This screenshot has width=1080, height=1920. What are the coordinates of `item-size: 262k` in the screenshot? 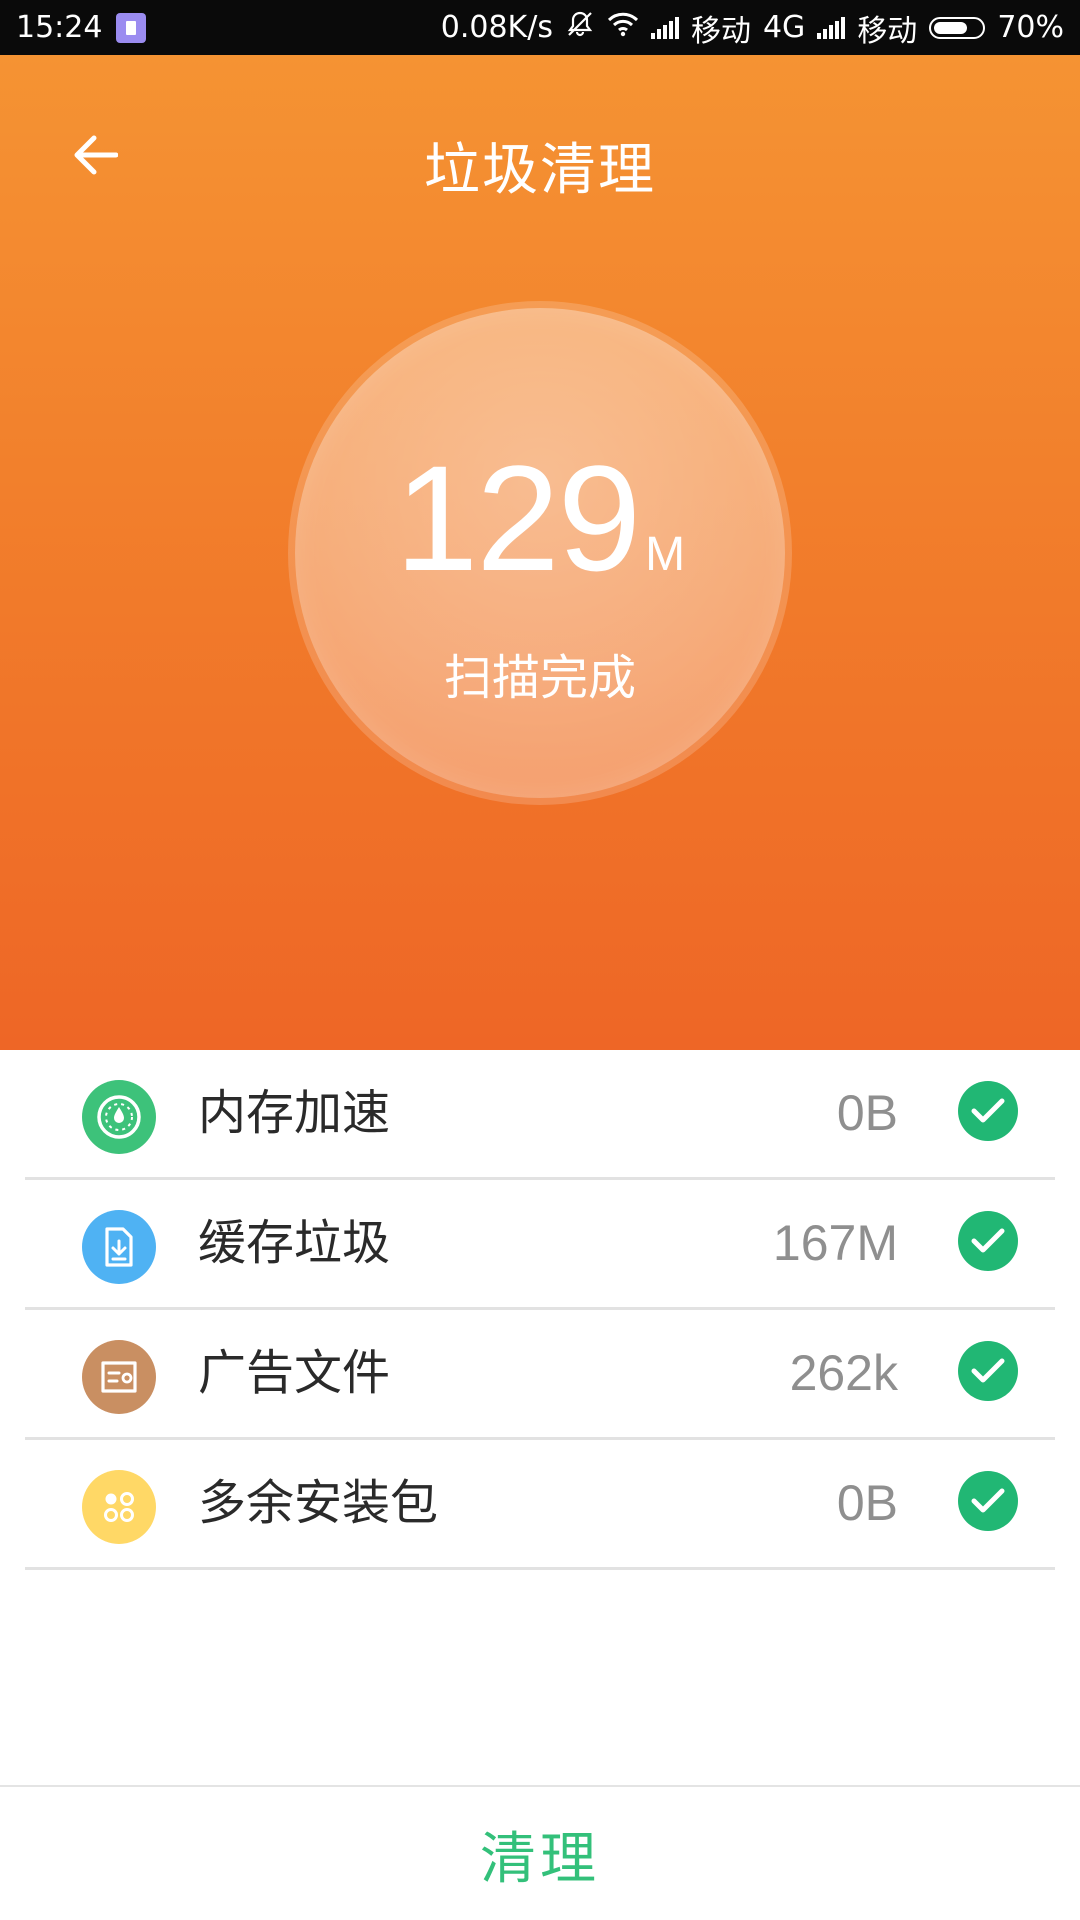 It's located at (843, 1373).